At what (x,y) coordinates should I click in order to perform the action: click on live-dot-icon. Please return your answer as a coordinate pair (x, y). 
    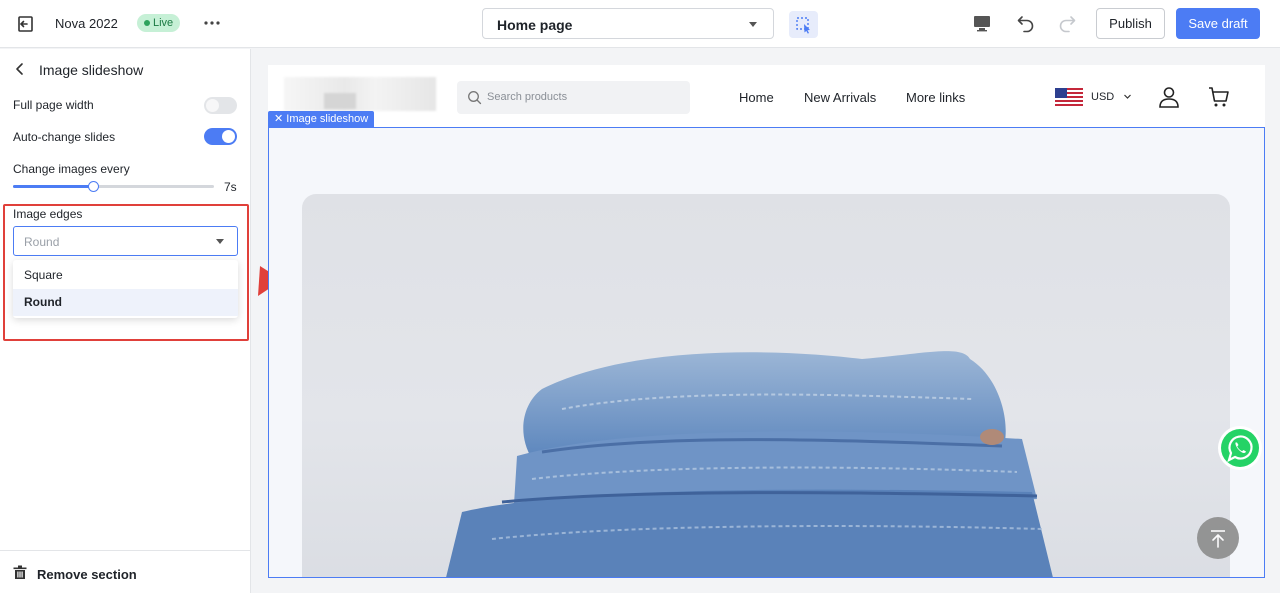
    Looking at the image, I should click on (147, 23).